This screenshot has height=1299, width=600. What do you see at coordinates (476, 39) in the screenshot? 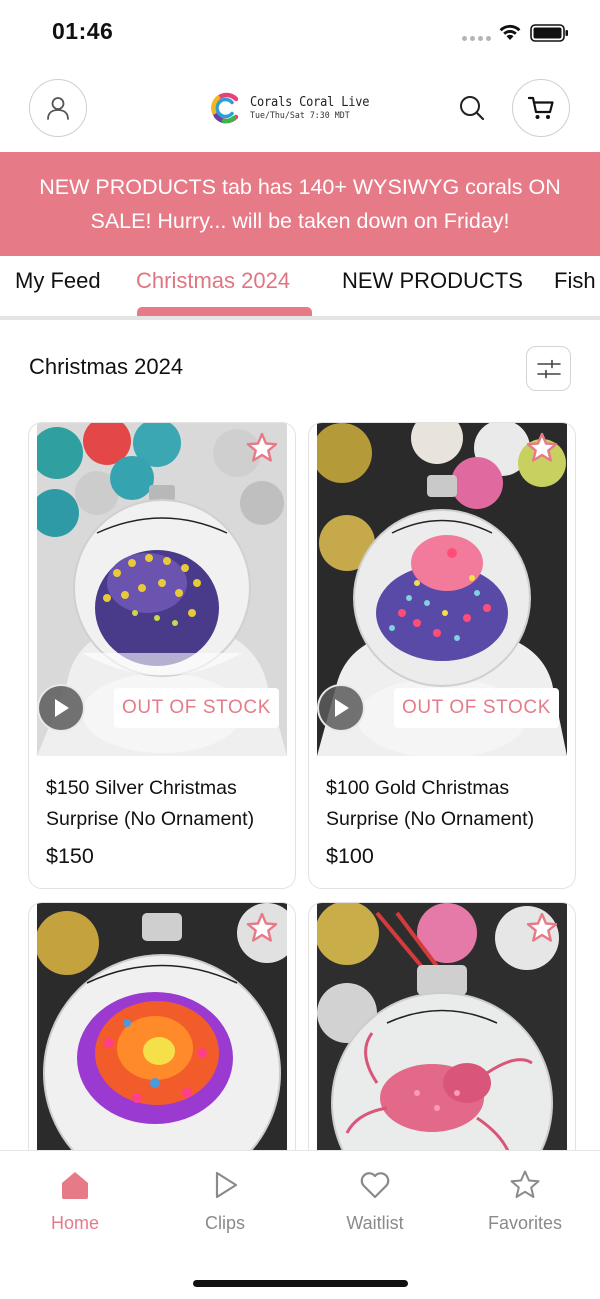
I see `signal-dots-icon` at bounding box center [476, 39].